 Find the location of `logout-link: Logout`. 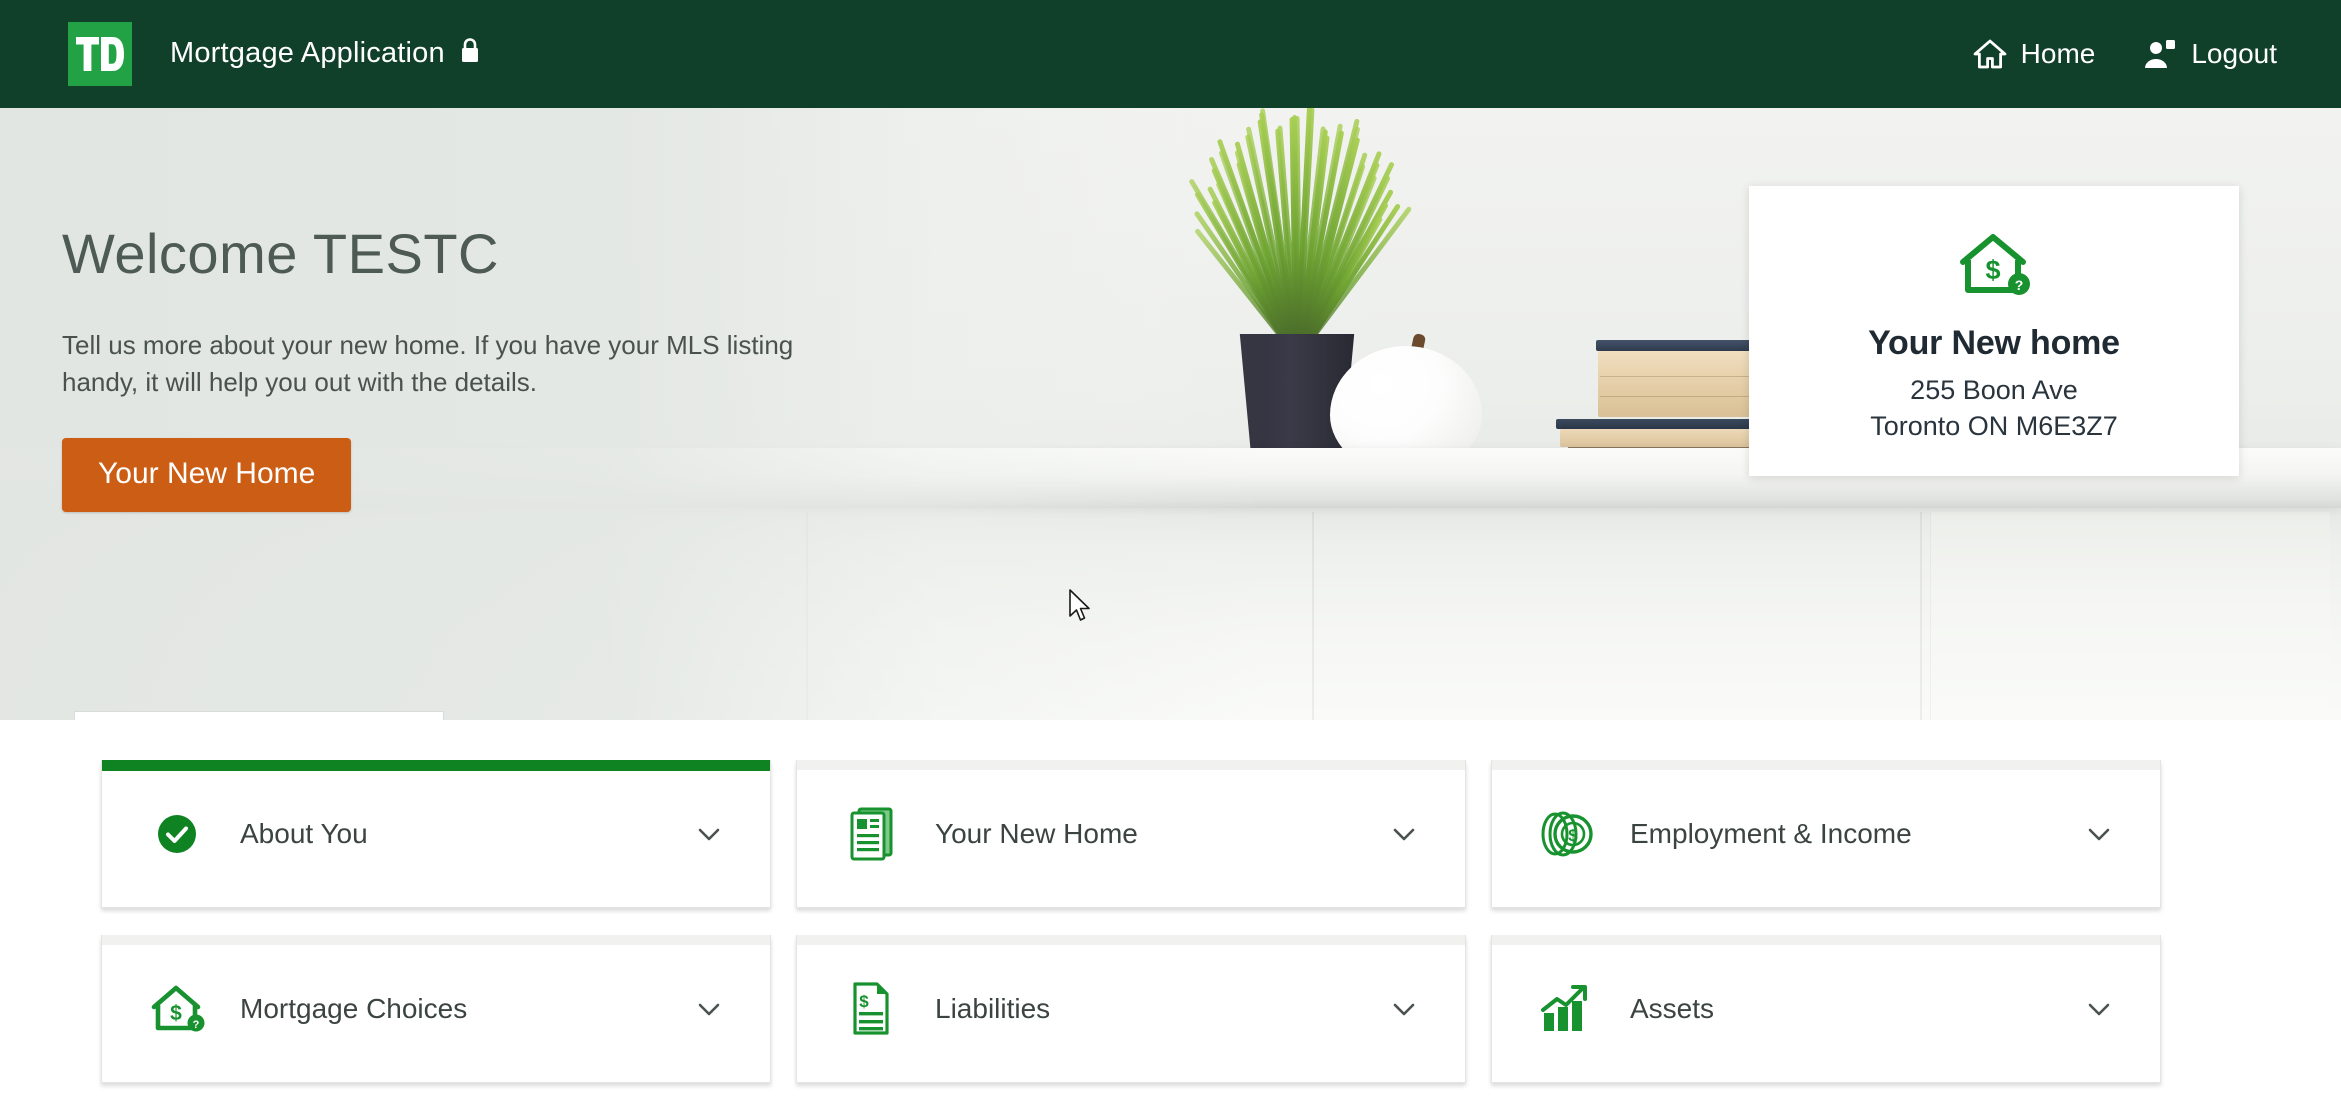

logout-link: Logout is located at coordinates (2210, 54).